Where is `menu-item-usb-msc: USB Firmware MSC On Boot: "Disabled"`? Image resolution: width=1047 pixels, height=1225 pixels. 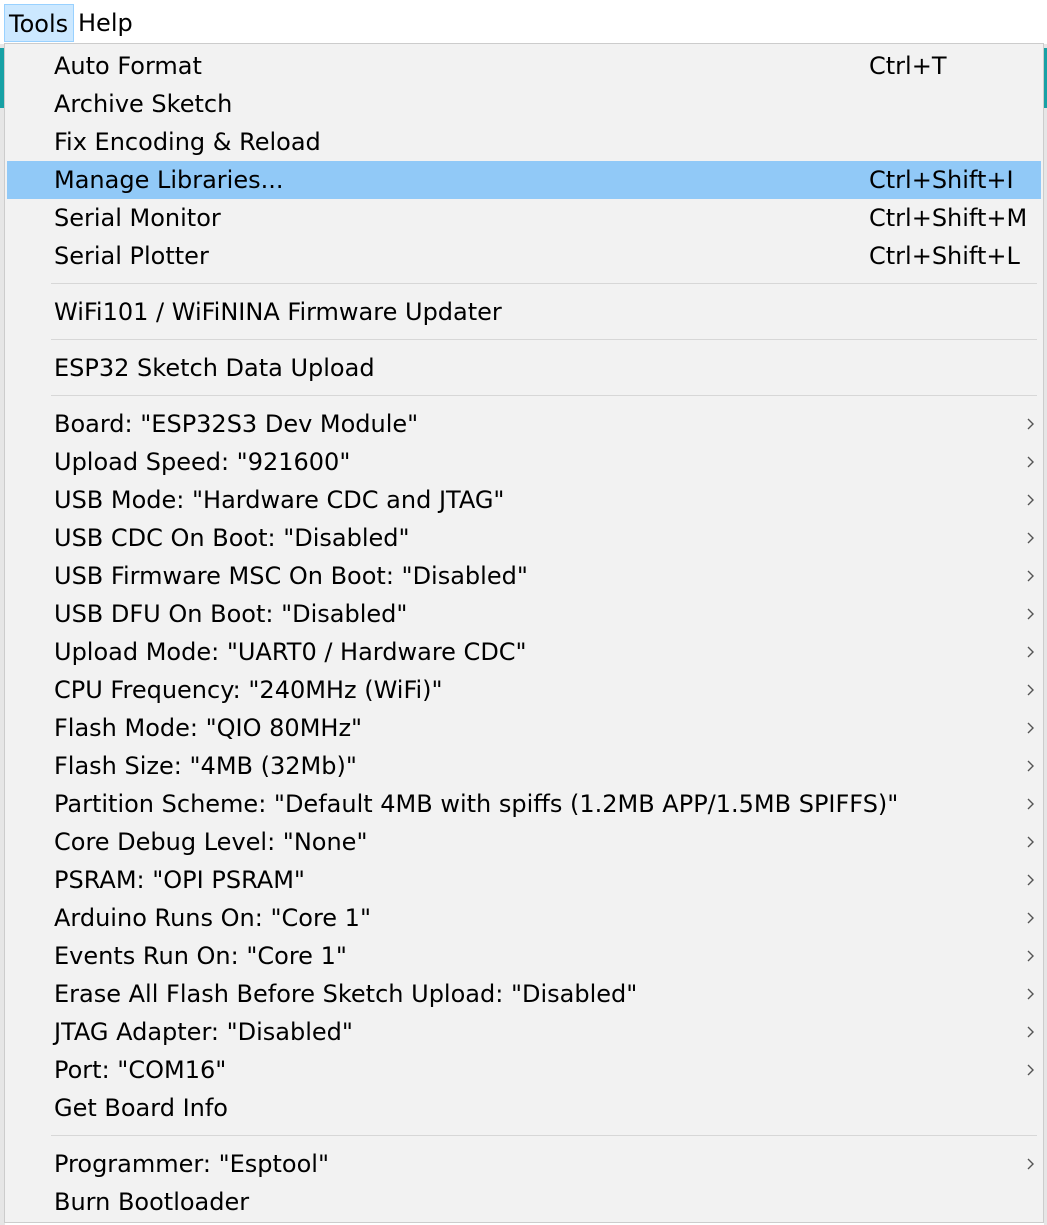 menu-item-usb-msc: USB Firmware MSC On Boot: "Disabled" is located at coordinates (524, 576).